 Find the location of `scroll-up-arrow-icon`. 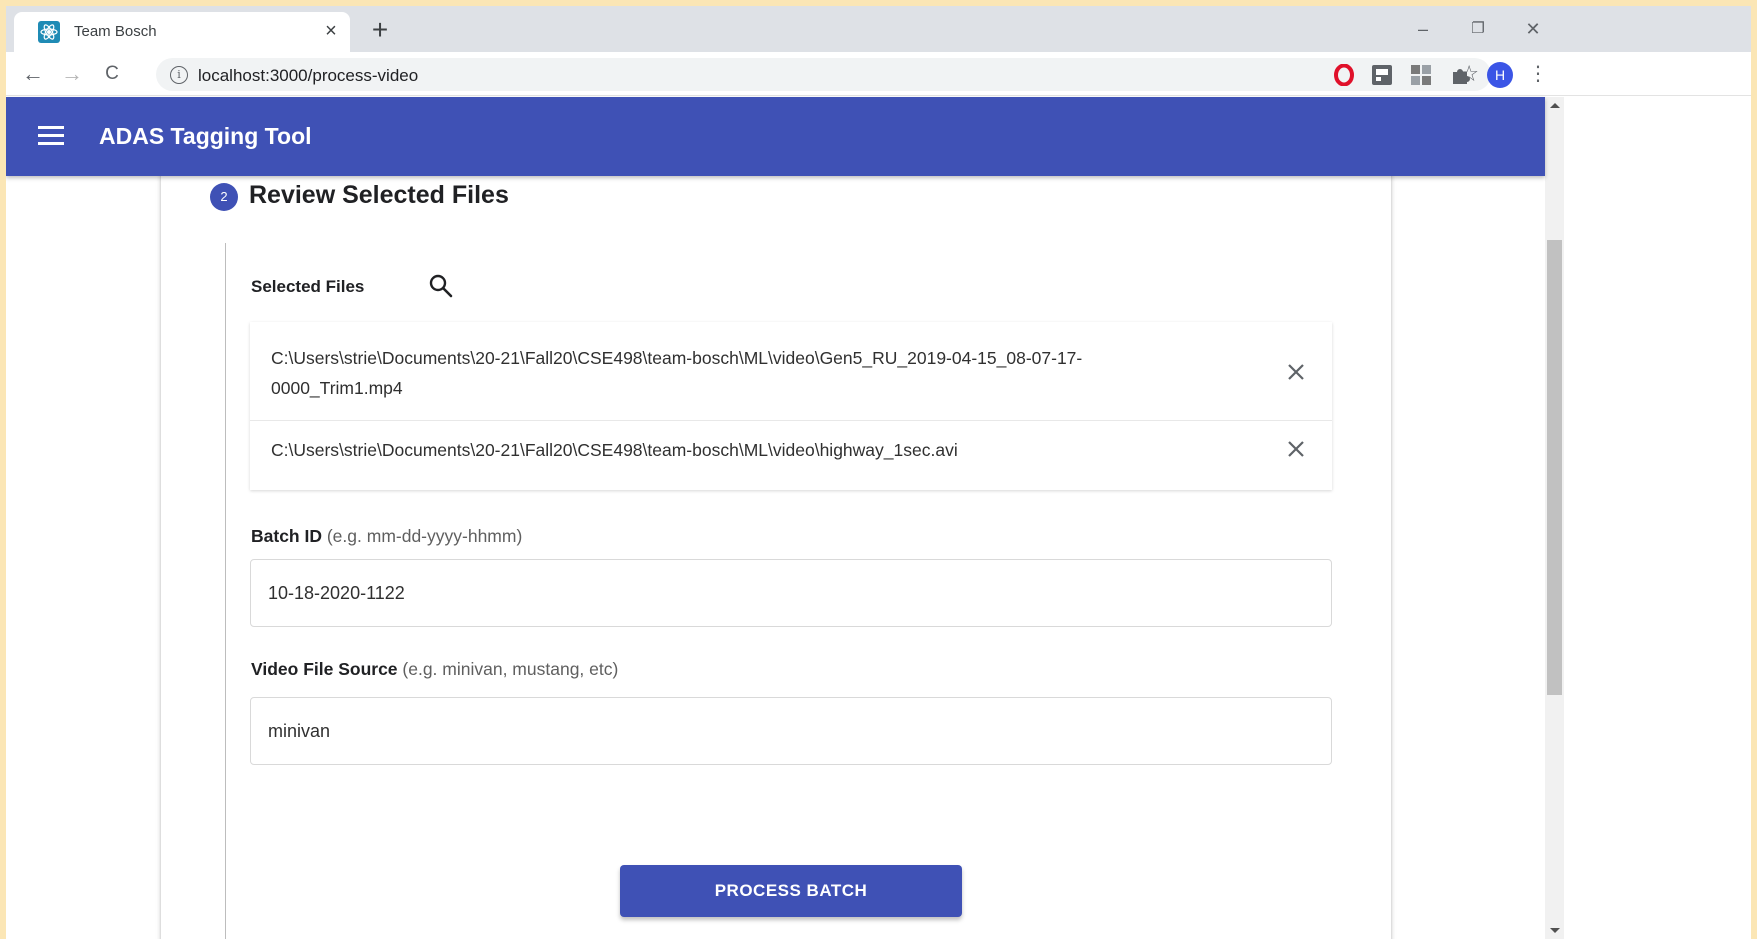

scroll-up-arrow-icon is located at coordinates (1555, 105).